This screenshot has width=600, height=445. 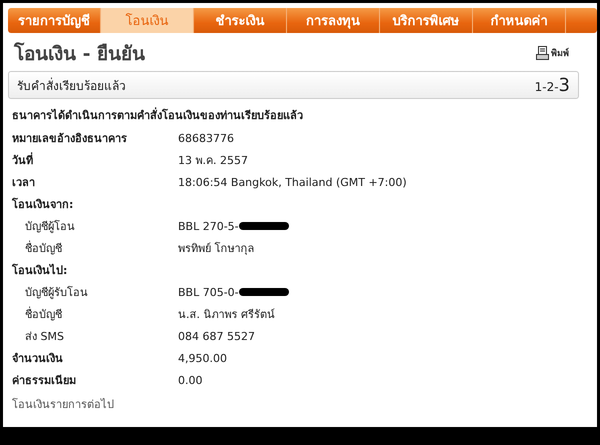 I want to click on section-label: โอนเงินไป:, so click(x=40, y=270).